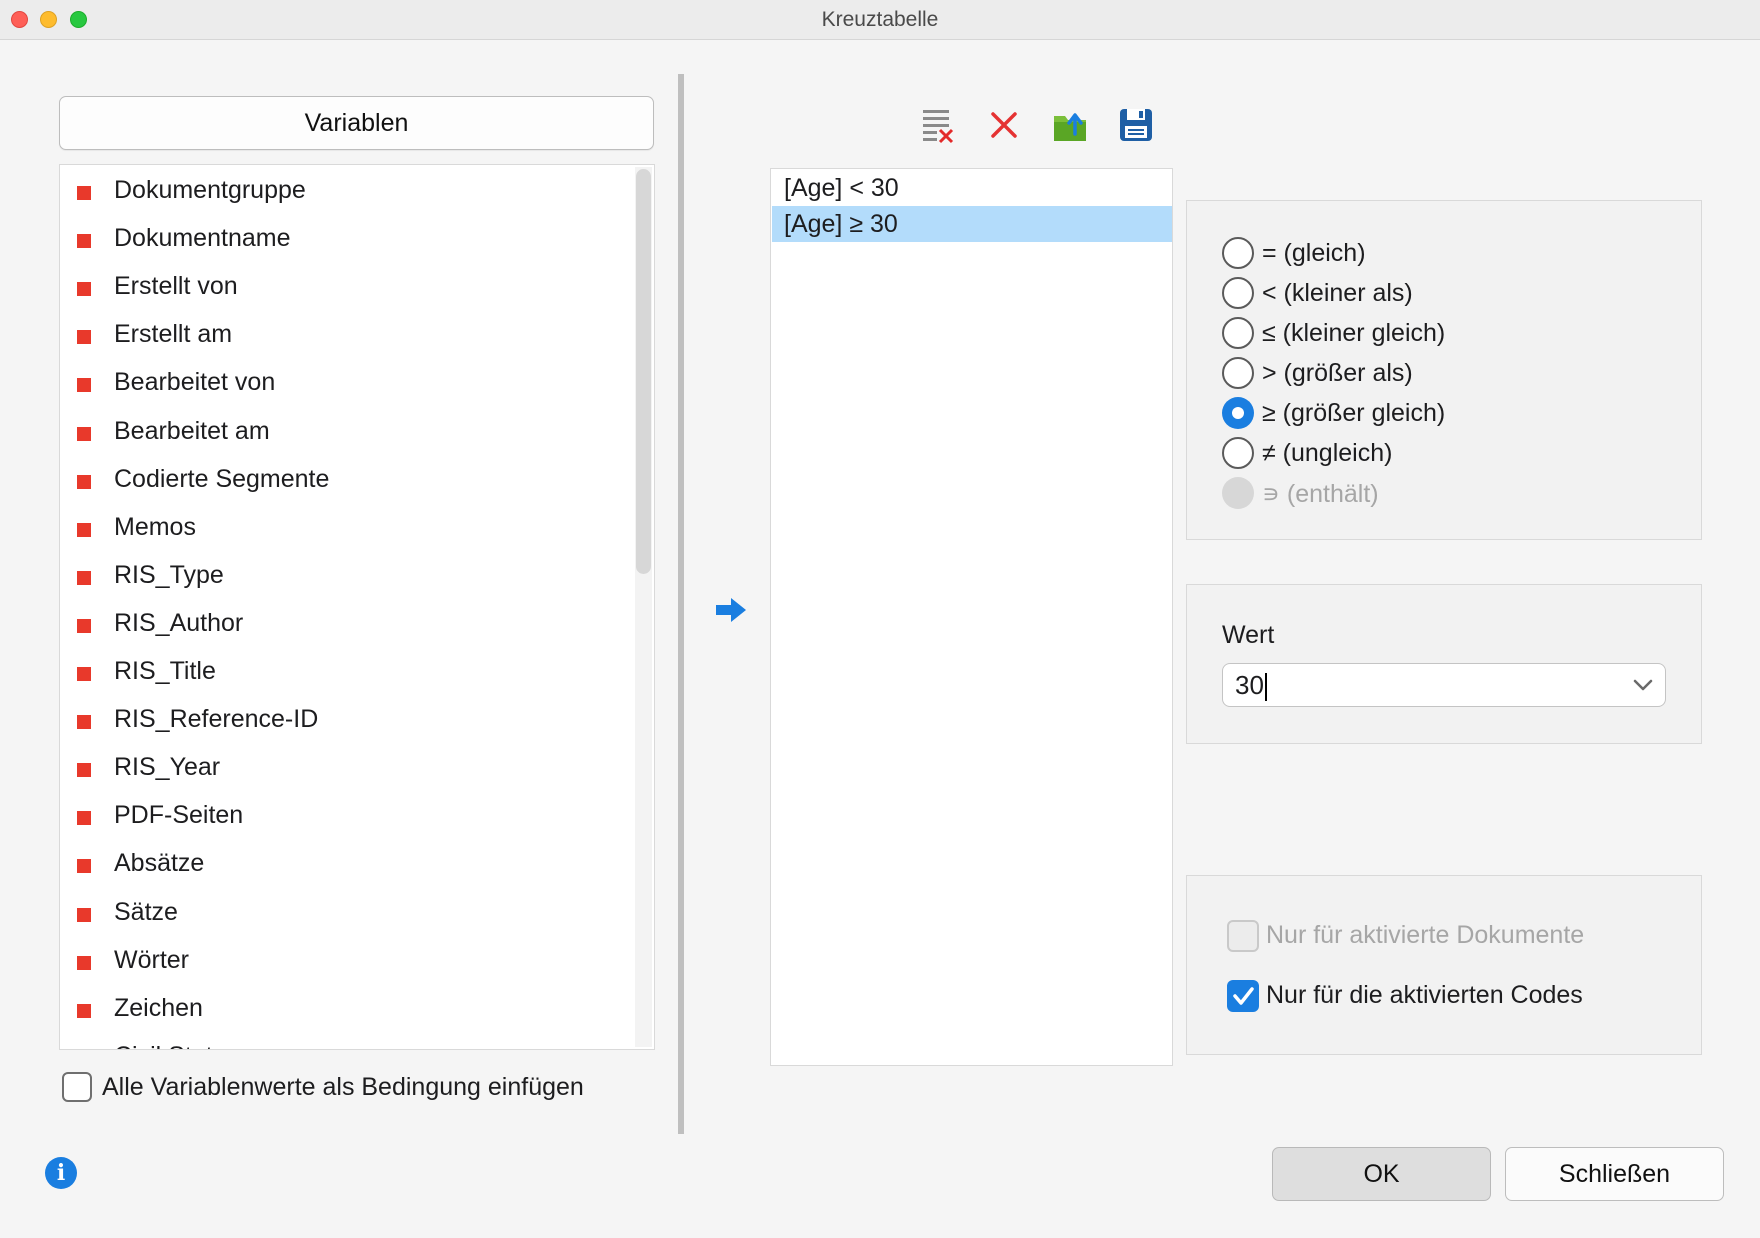 The height and width of the screenshot is (1238, 1760). What do you see at coordinates (643, 371) in the screenshot?
I see `variables-scrollbar-thumb` at bounding box center [643, 371].